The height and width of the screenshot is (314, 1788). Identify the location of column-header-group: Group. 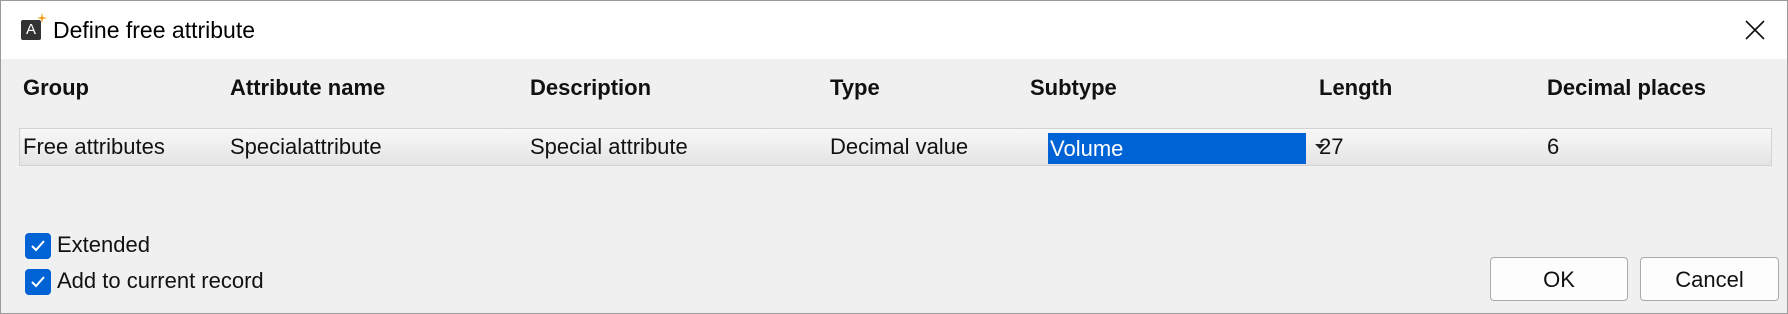
(56, 88).